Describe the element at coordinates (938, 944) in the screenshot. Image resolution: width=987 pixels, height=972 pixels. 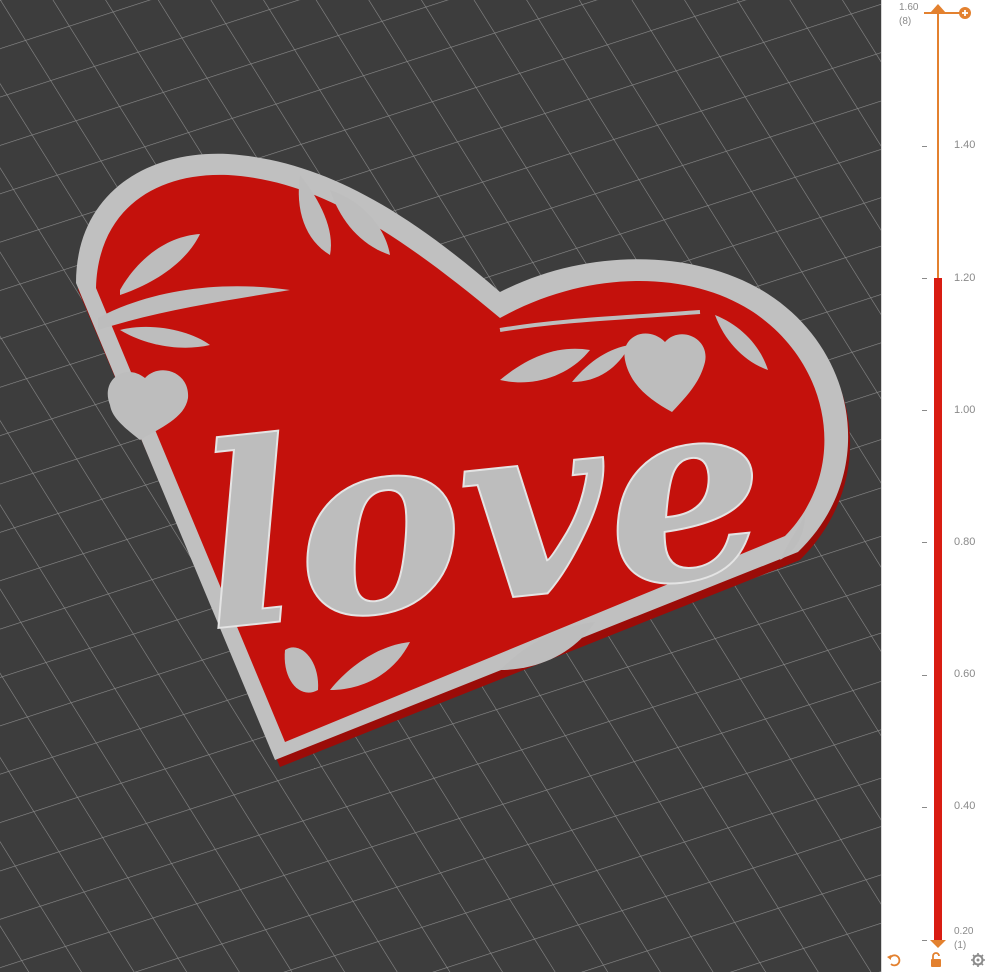
I see `lower-layer-handle` at that location.